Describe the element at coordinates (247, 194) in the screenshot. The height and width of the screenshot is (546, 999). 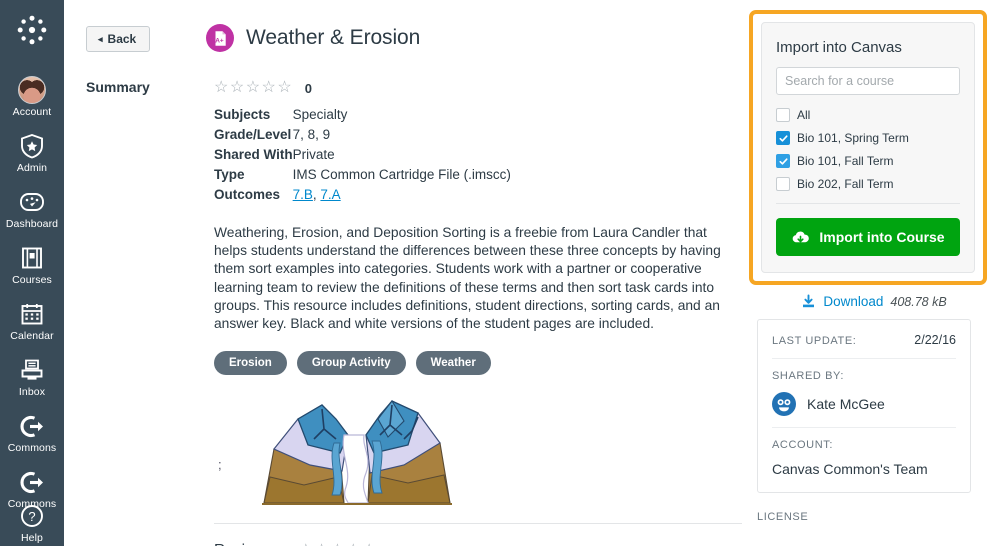
I see `fact-key: Outcomes` at that location.